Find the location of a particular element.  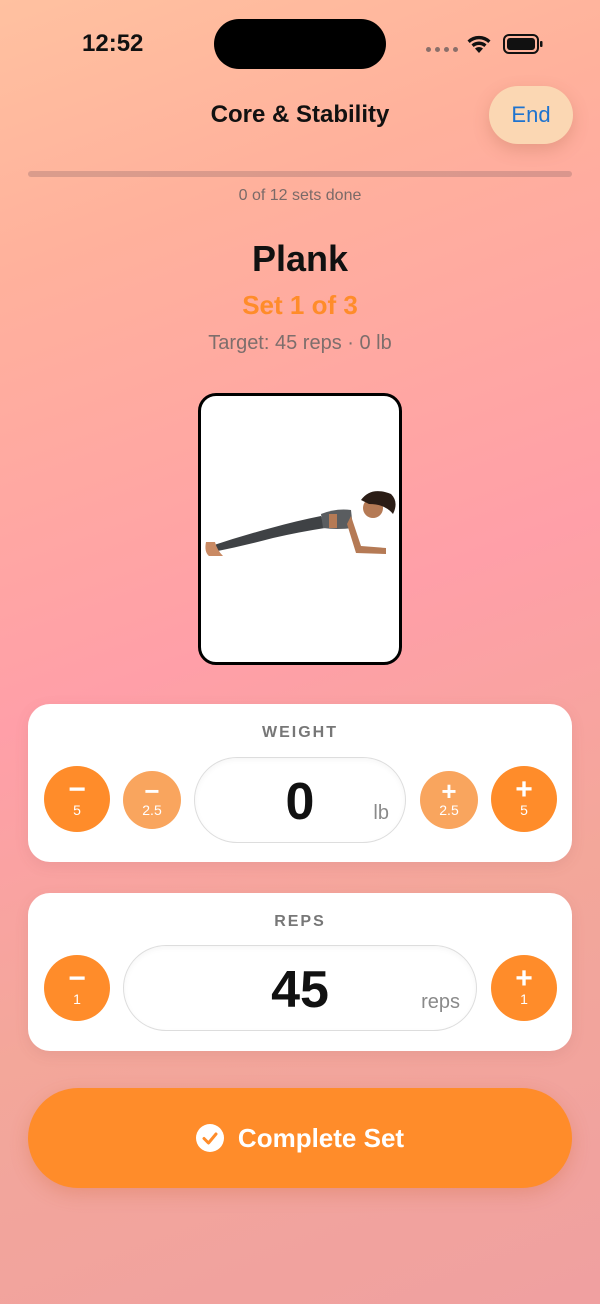

reps-unit: reps is located at coordinates (440, 1002).